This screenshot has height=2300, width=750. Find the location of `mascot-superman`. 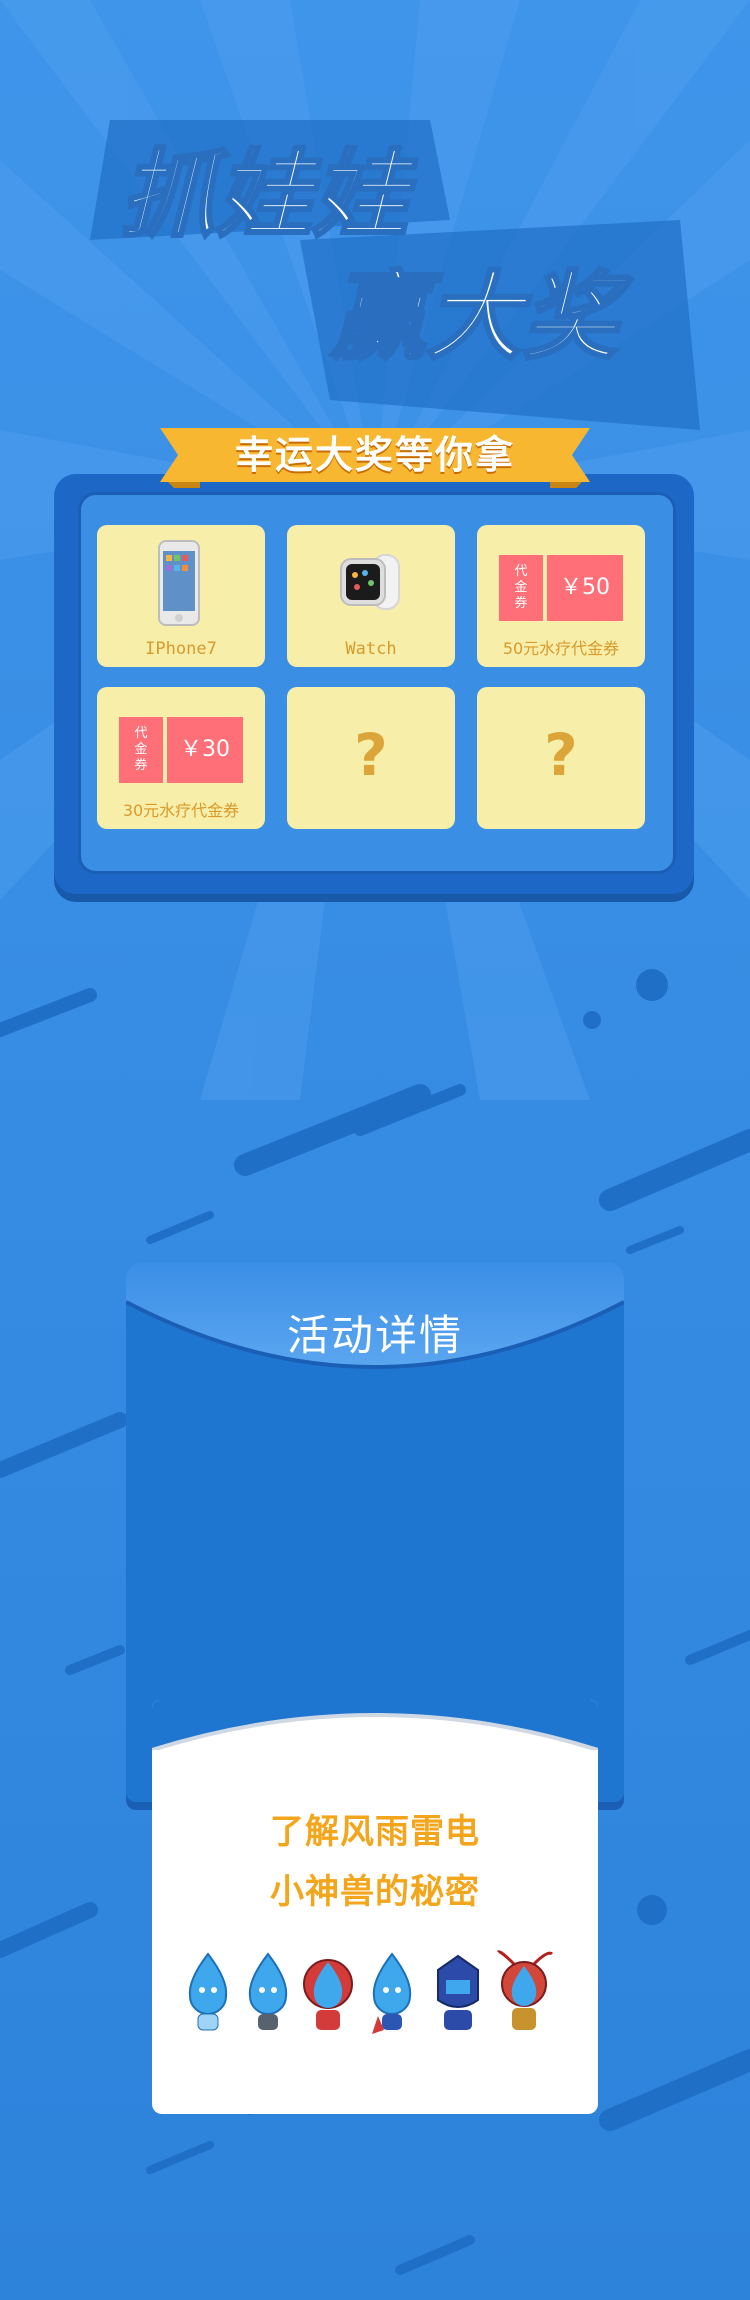

mascot-superman is located at coordinates (392, 1993).